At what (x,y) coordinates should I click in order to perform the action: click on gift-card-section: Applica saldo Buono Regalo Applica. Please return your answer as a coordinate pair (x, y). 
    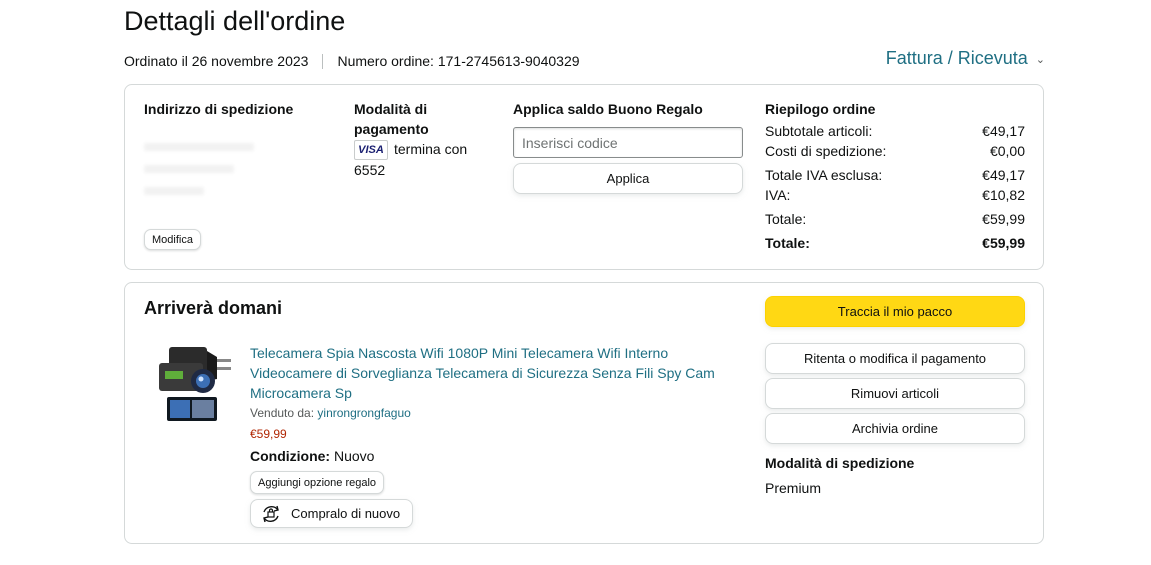
    Looking at the image, I should click on (629, 146).